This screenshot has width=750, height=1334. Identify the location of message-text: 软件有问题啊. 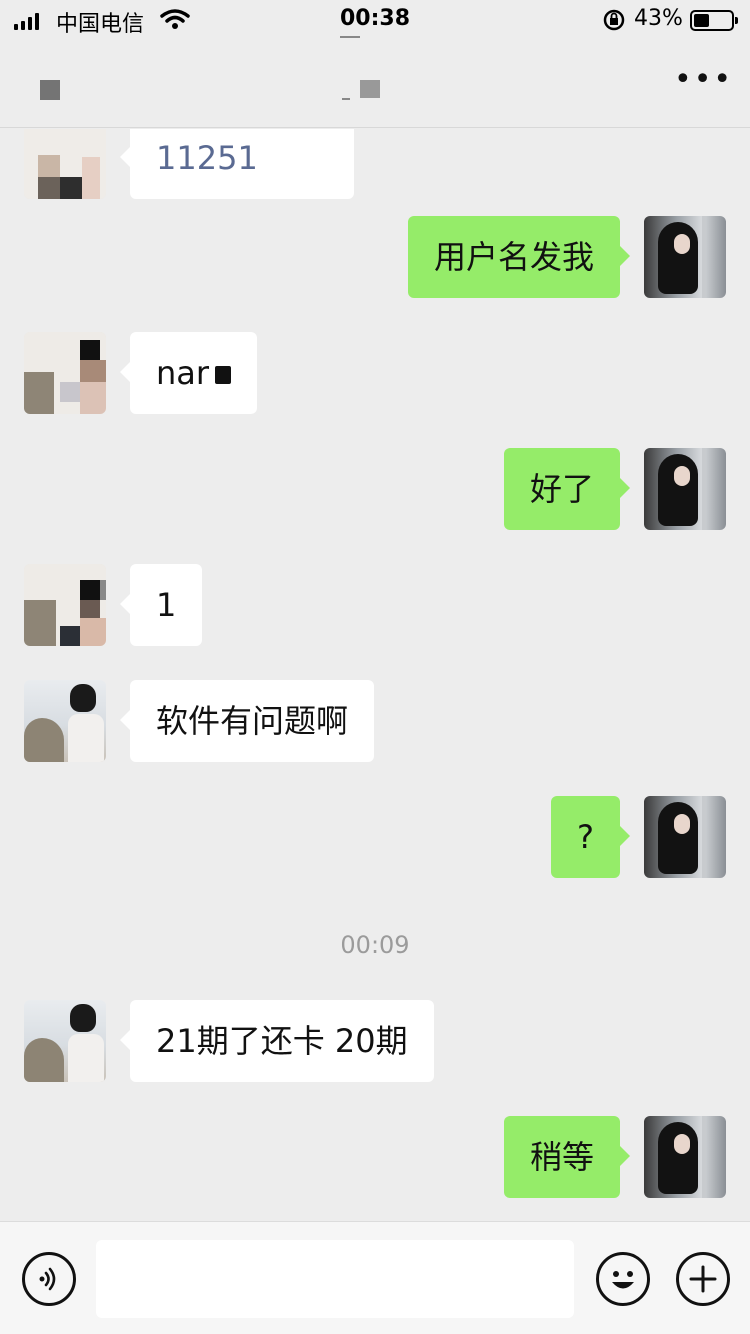
(252, 721).